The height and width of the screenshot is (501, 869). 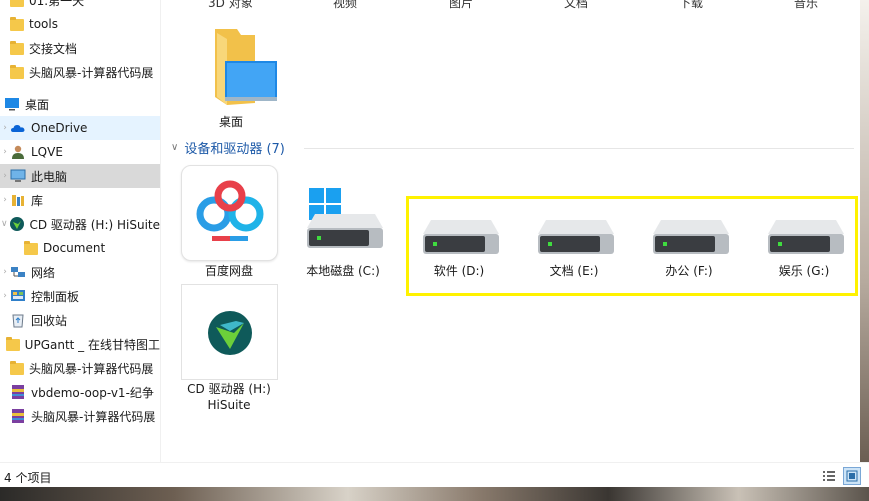 I want to click on desktop-folder-label: 桌面, so click(x=230, y=122).